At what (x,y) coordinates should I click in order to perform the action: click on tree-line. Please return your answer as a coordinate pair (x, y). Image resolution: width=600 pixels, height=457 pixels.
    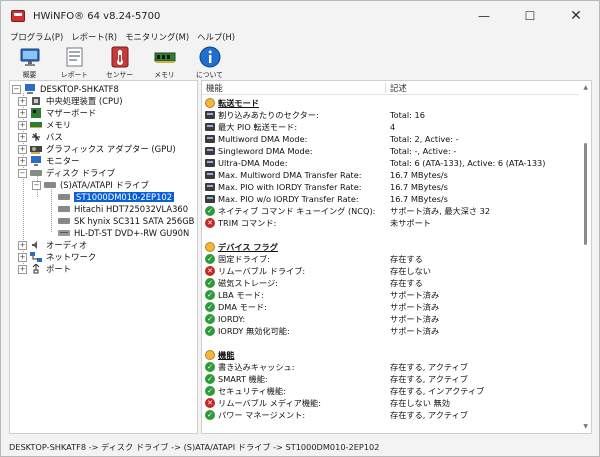
    Looking at the image, I should click on (51, 208).